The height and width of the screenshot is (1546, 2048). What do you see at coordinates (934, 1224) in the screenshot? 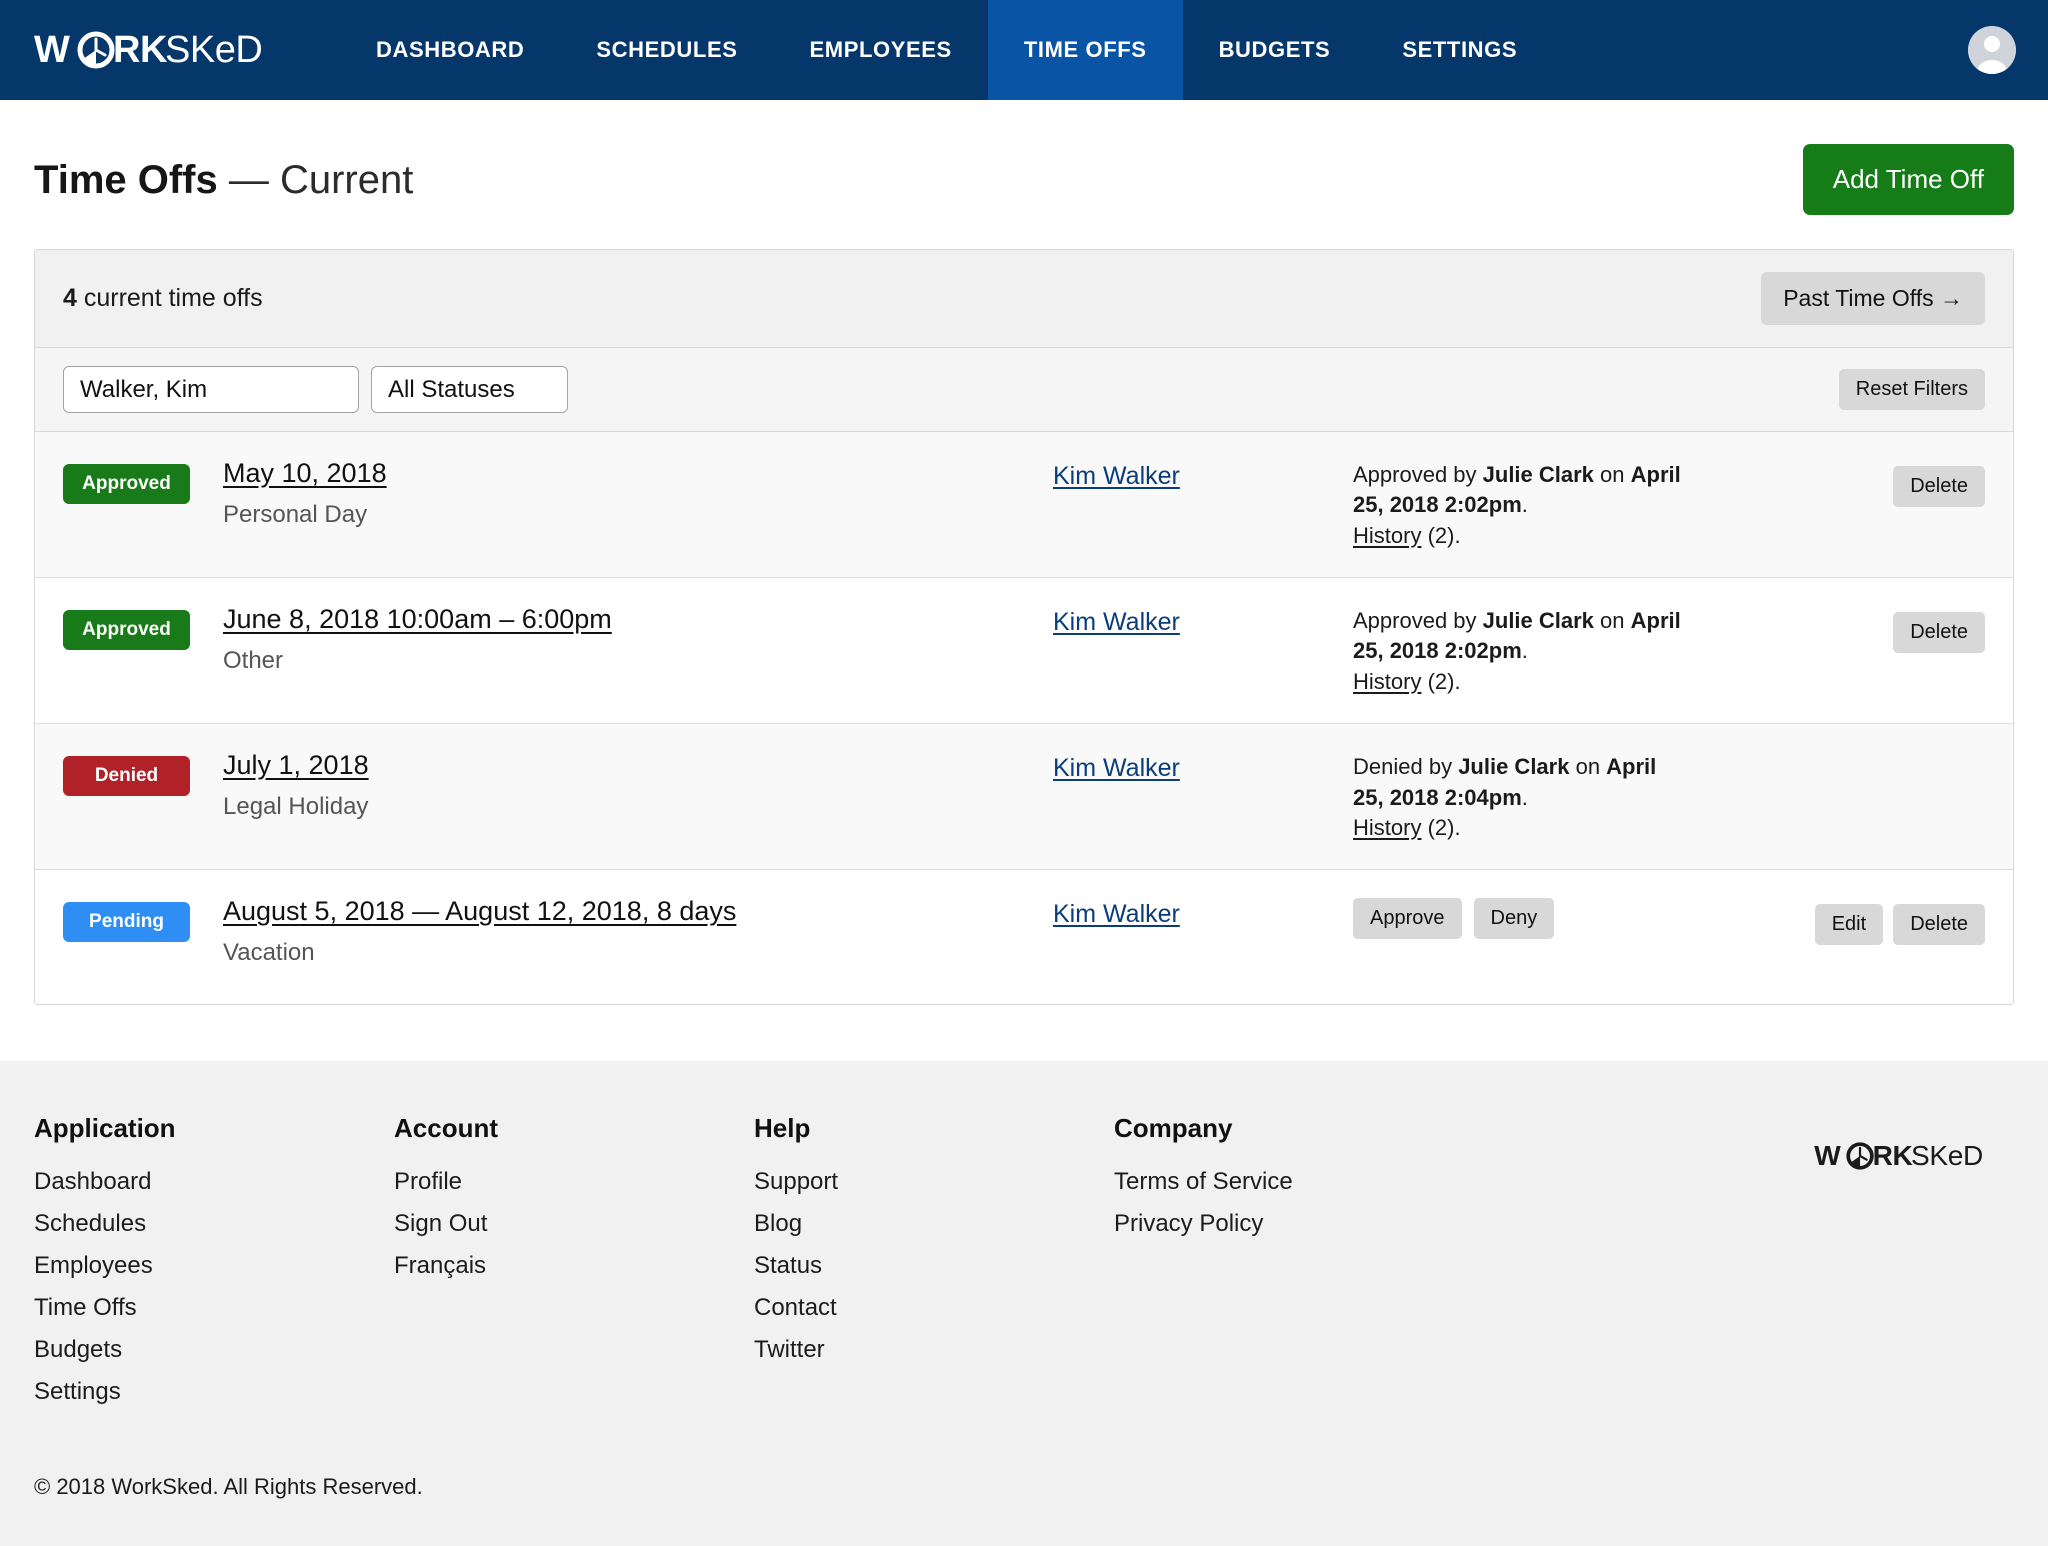
I see `footer-link-blog: Blog` at bounding box center [934, 1224].